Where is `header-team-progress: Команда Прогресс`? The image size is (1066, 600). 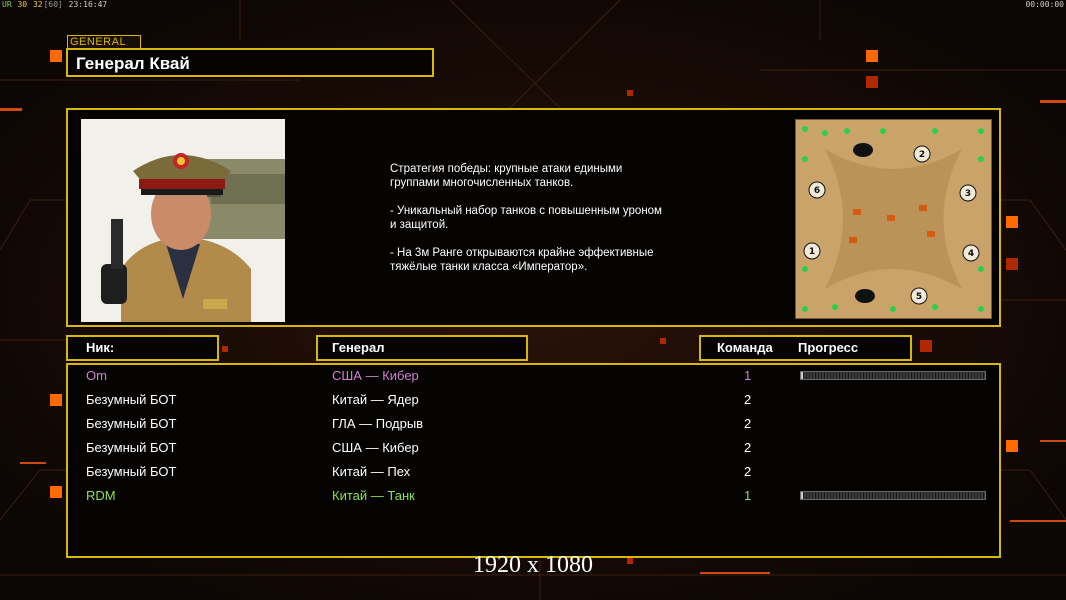
header-team-progress: Команда Прогресс is located at coordinates (805, 348).